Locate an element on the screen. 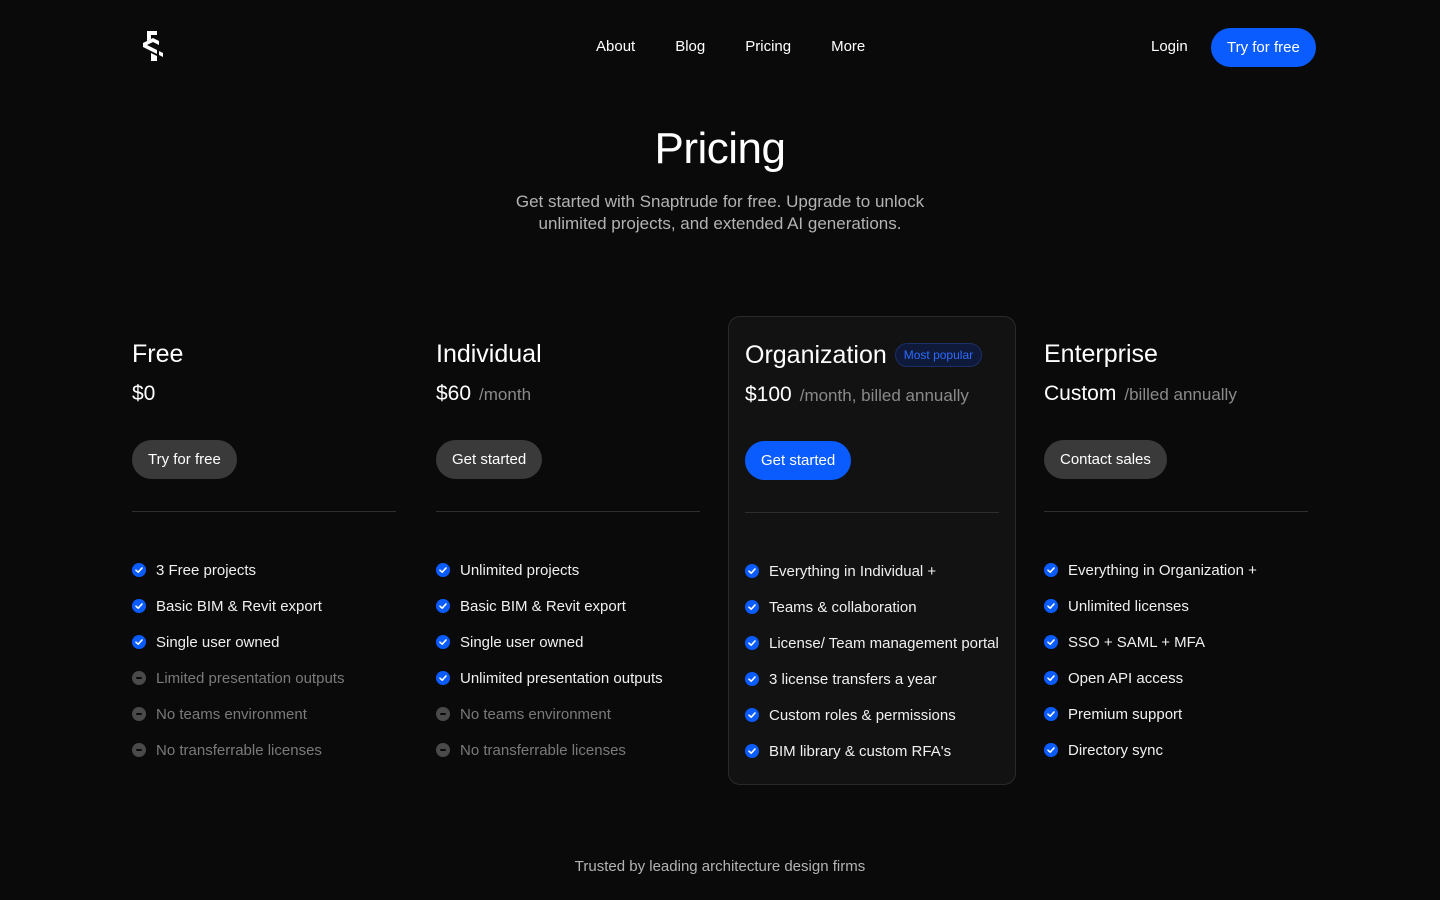  feature-item: Custom roles & permissions is located at coordinates (872, 715).